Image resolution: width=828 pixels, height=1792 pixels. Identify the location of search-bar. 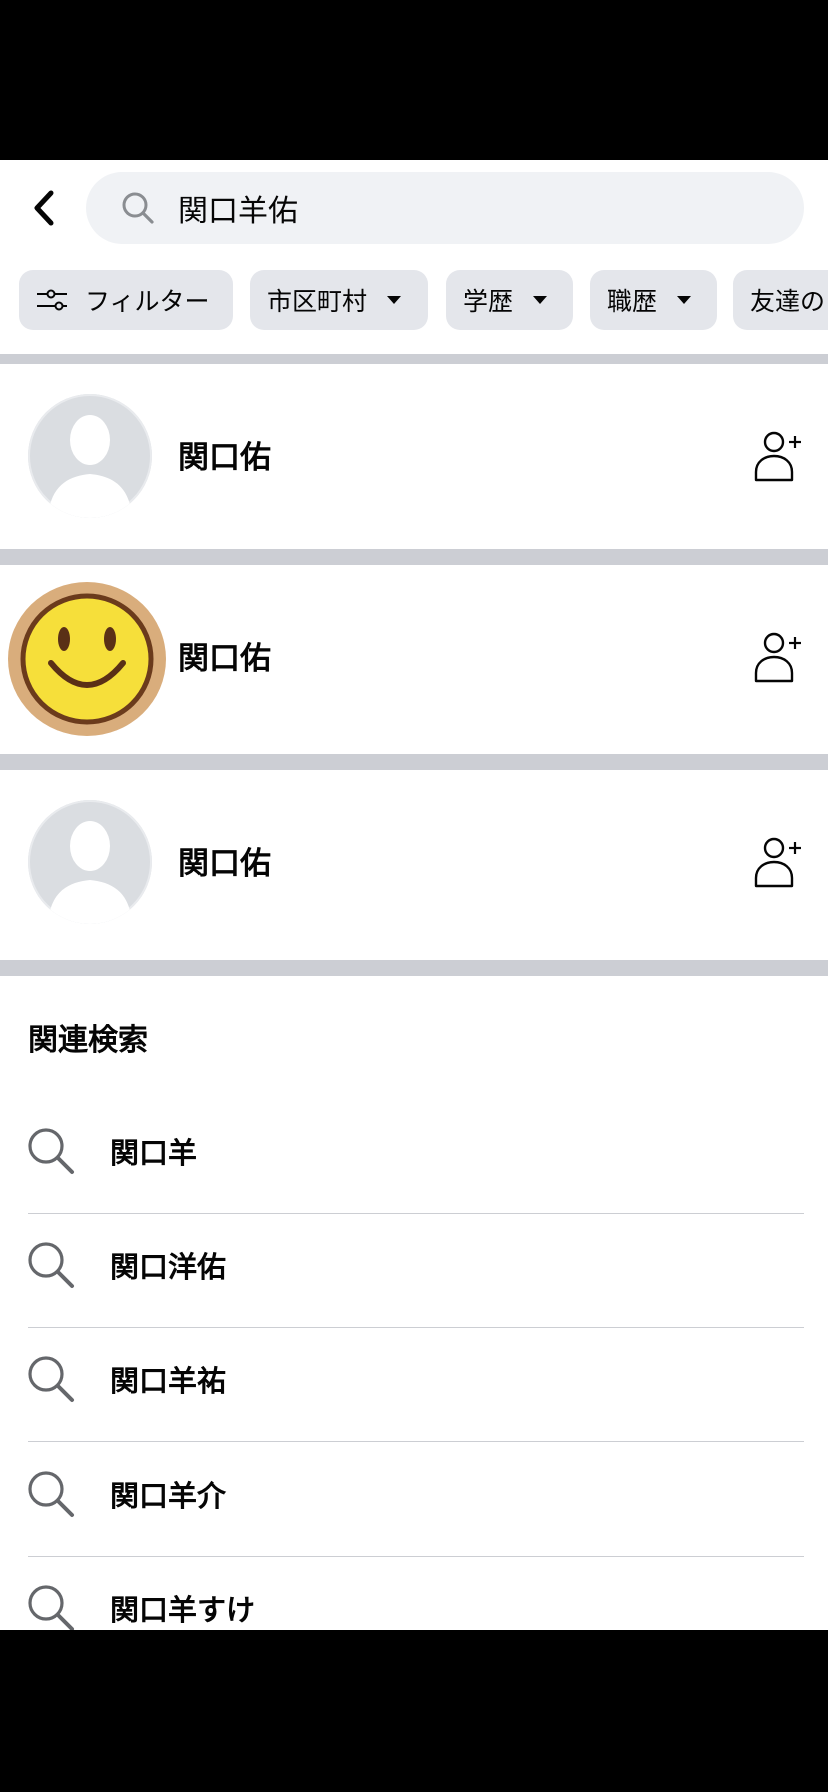
(445, 208).